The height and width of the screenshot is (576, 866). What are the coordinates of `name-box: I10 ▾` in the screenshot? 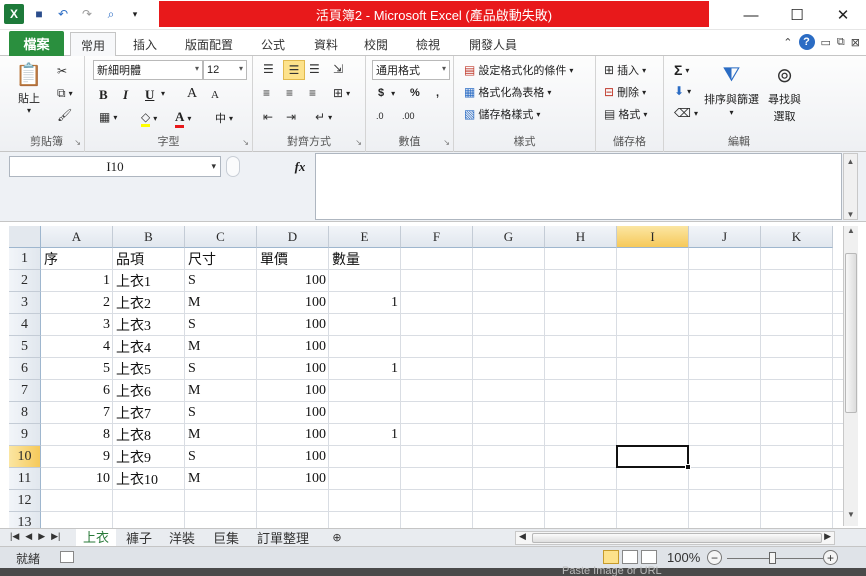 It's located at (115, 166).